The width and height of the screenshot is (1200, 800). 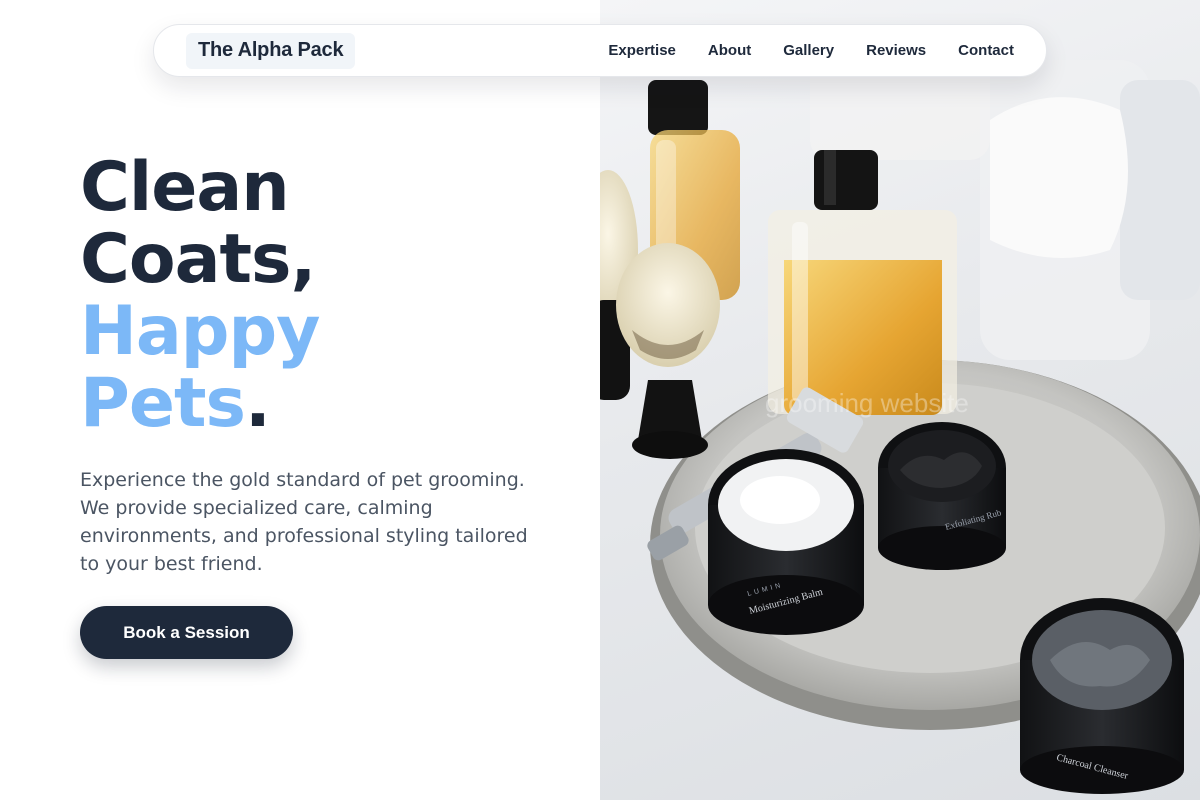 What do you see at coordinates (163, 403) in the screenshot?
I see `headline-pets-word: Pets` at bounding box center [163, 403].